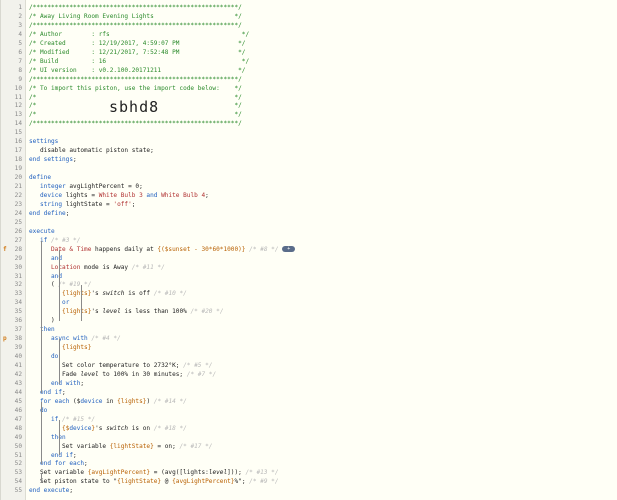  What do you see at coordinates (309, 61) in the screenshot?
I see `code-line: 7 /* Build : 16 */` at bounding box center [309, 61].